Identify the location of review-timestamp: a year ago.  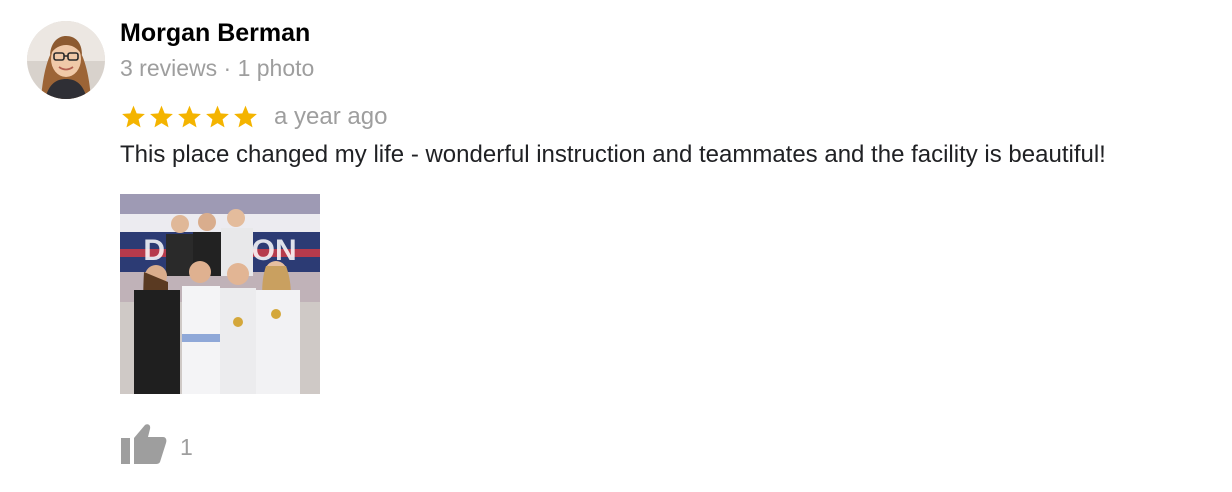
(331, 116).